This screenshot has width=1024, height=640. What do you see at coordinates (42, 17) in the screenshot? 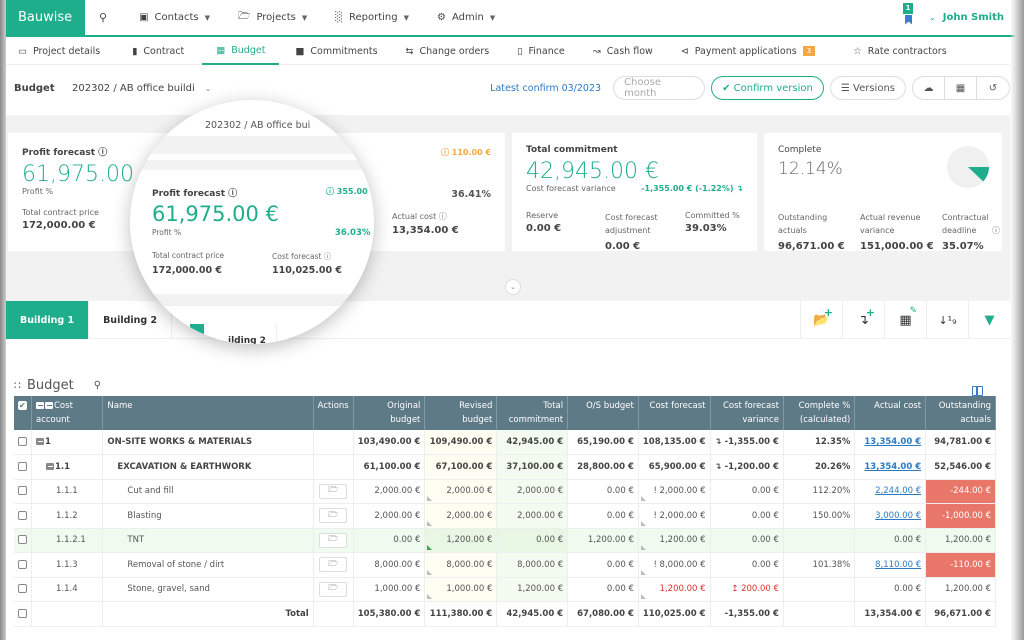
I see `brand-logo: Bauwise` at bounding box center [42, 17].